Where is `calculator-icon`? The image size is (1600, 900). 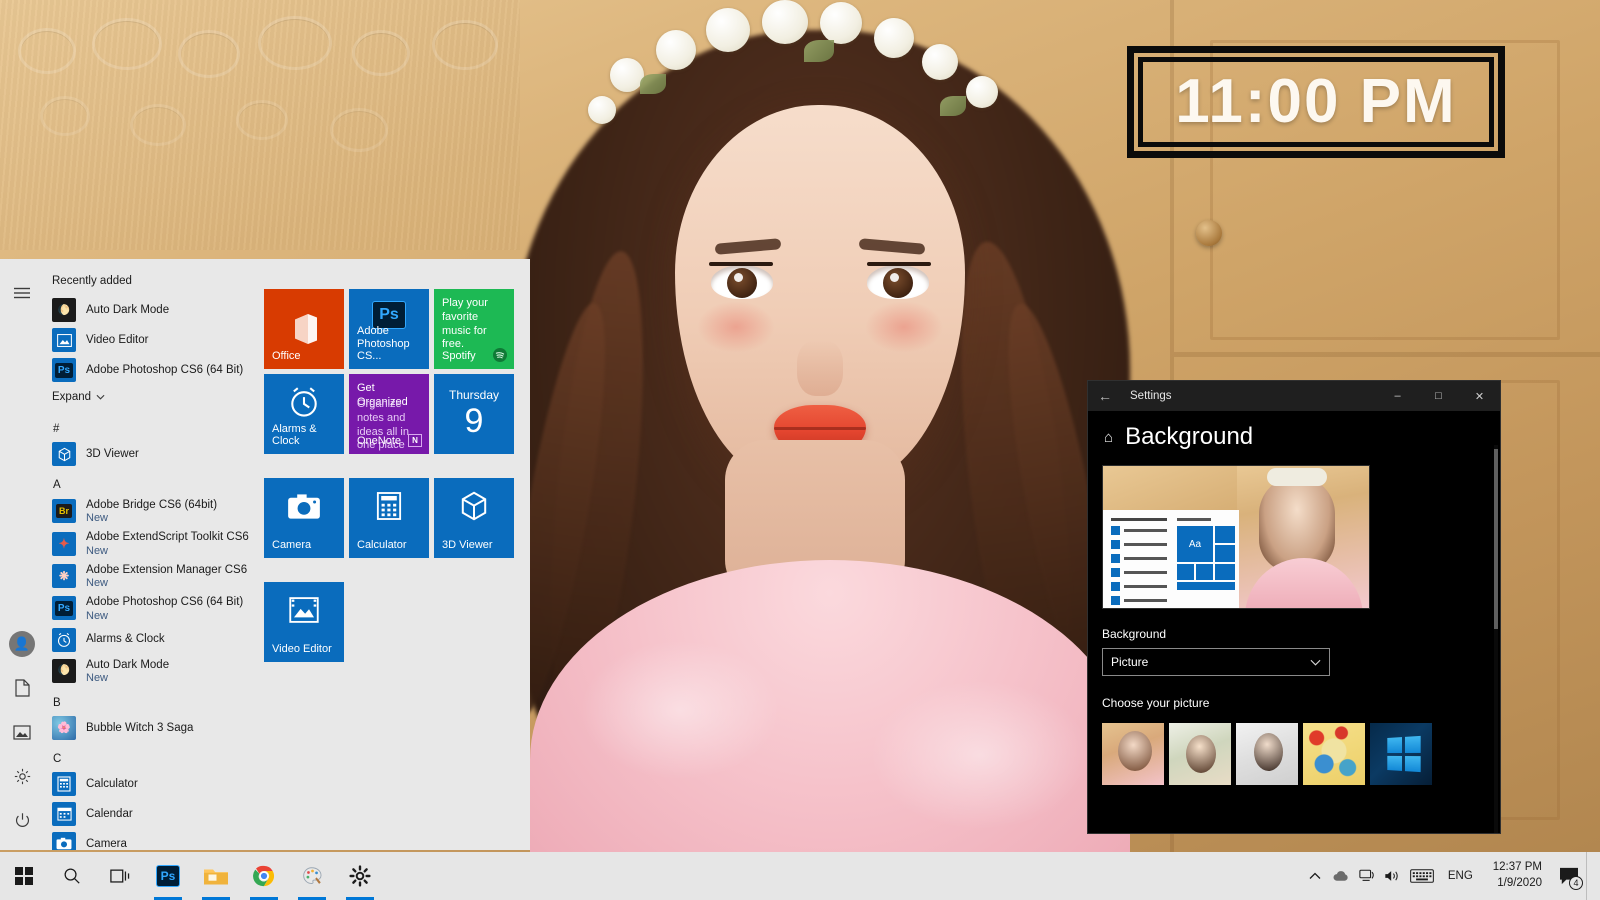 calculator-icon is located at coordinates (389, 506).